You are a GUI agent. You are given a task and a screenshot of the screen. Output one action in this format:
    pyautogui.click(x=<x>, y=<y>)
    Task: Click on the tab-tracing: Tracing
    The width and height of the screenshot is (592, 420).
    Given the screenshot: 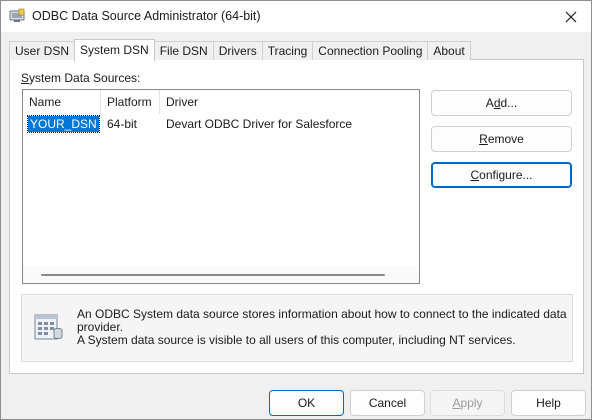 What is the action you would take?
    pyautogui.click(x=287, y=50)
    